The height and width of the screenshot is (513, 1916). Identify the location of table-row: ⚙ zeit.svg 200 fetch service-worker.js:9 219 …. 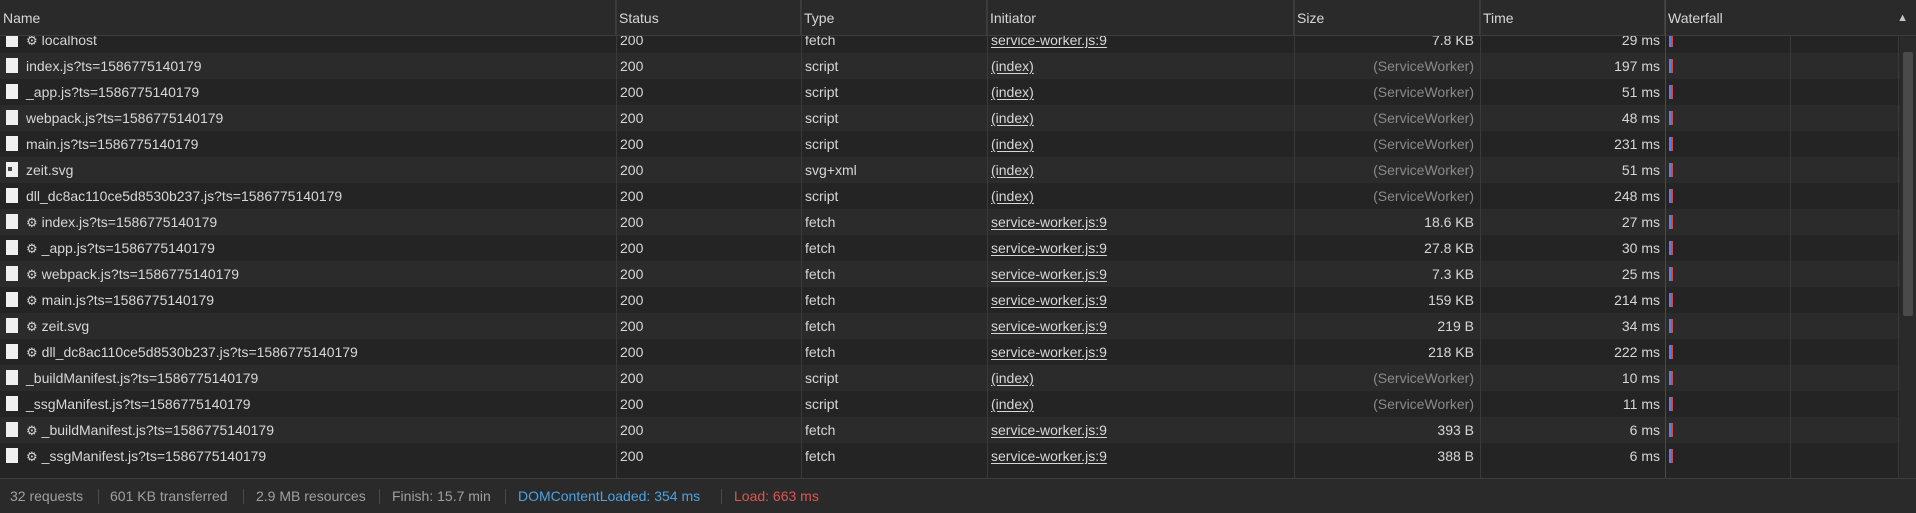
(958, 326).